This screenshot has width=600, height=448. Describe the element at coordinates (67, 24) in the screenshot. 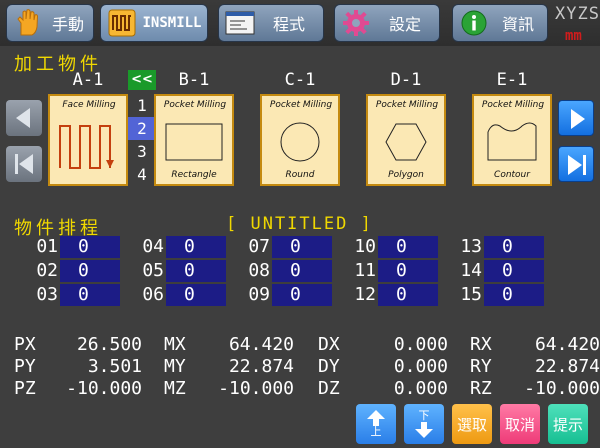

I see `tab-manual-label: 手動` at that location.